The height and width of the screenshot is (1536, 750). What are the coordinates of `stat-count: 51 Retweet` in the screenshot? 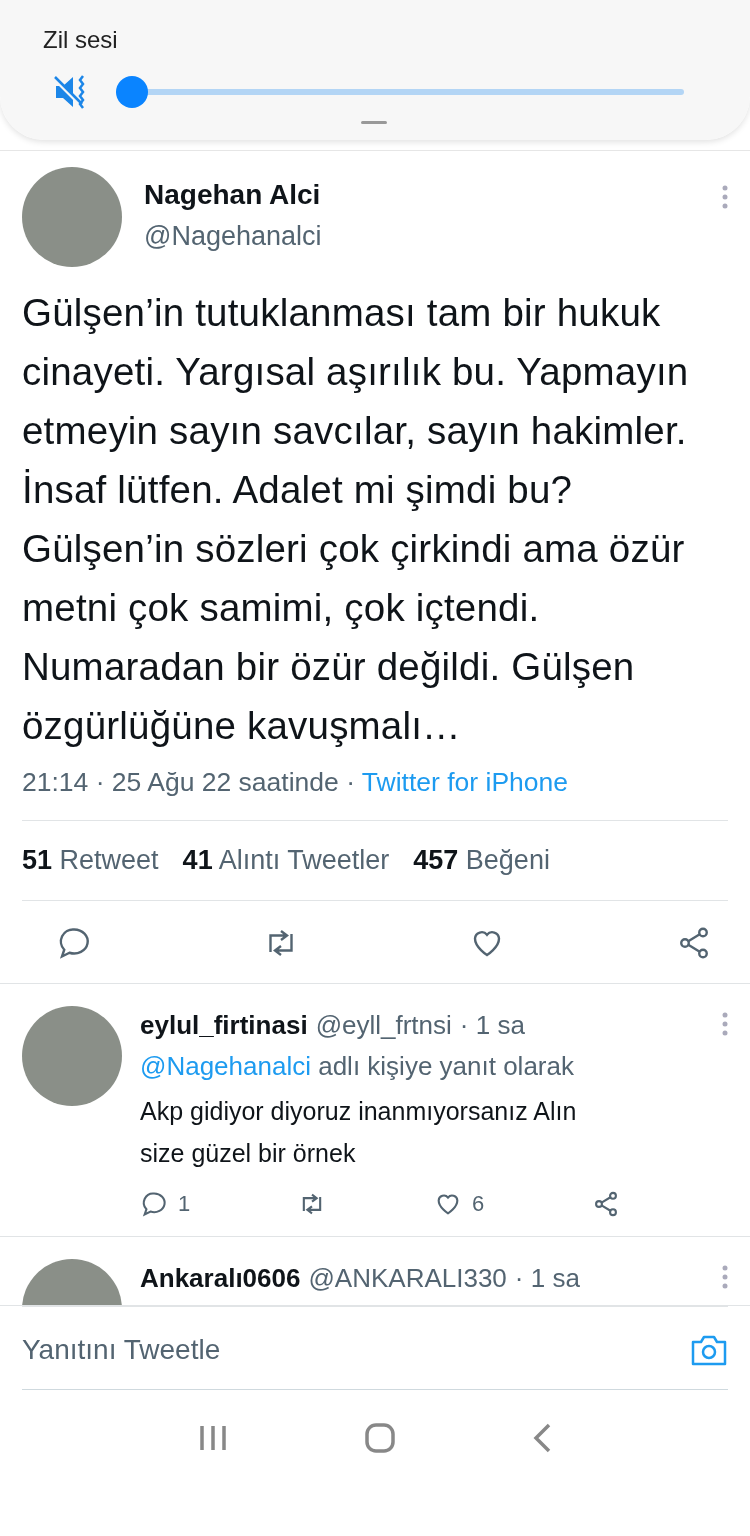 It's located at (90, 860).